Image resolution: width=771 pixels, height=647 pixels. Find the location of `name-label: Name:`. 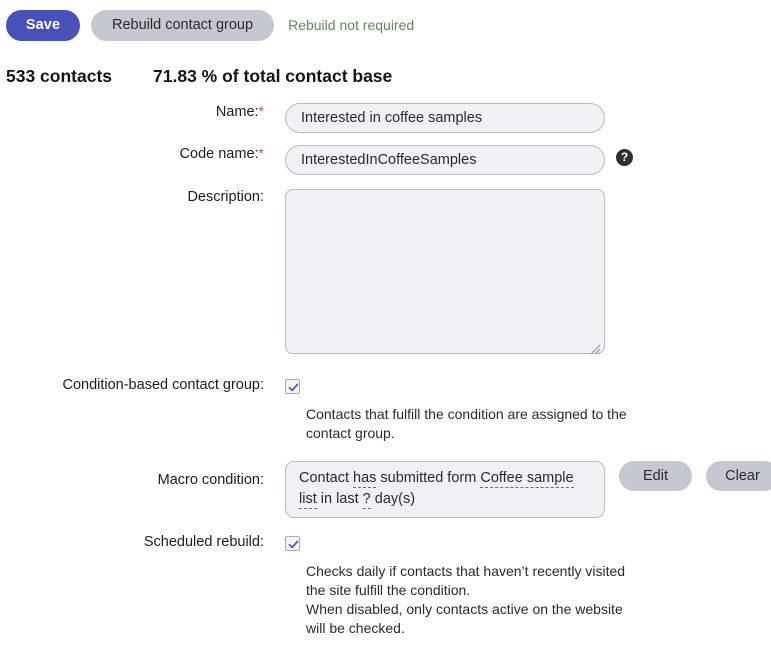

name-label: Name: is located at coordinates (237, 112).